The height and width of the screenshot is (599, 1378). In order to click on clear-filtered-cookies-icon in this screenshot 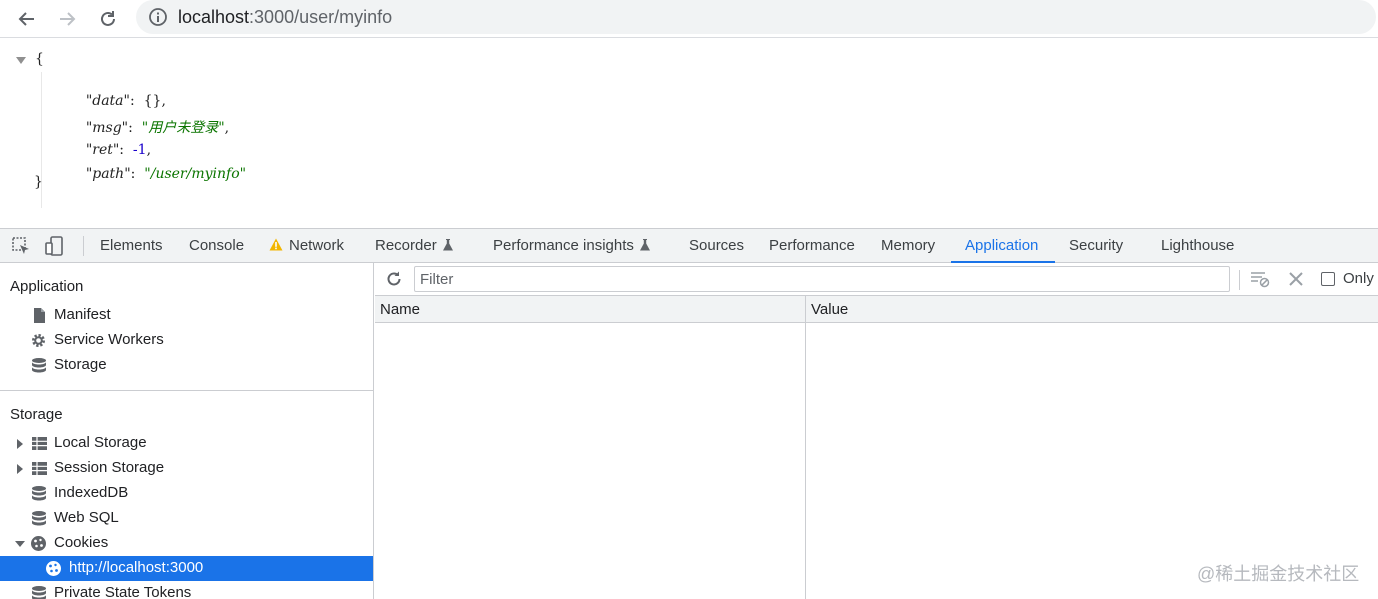, I will do `click(1260, 279)`.